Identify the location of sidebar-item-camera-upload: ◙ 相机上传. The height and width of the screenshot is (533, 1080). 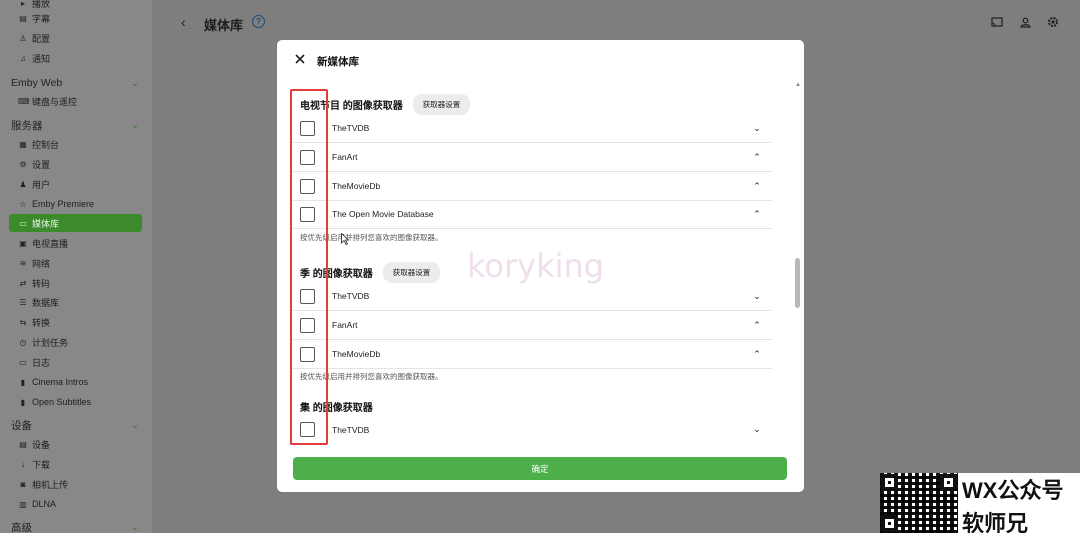
(43, 484).